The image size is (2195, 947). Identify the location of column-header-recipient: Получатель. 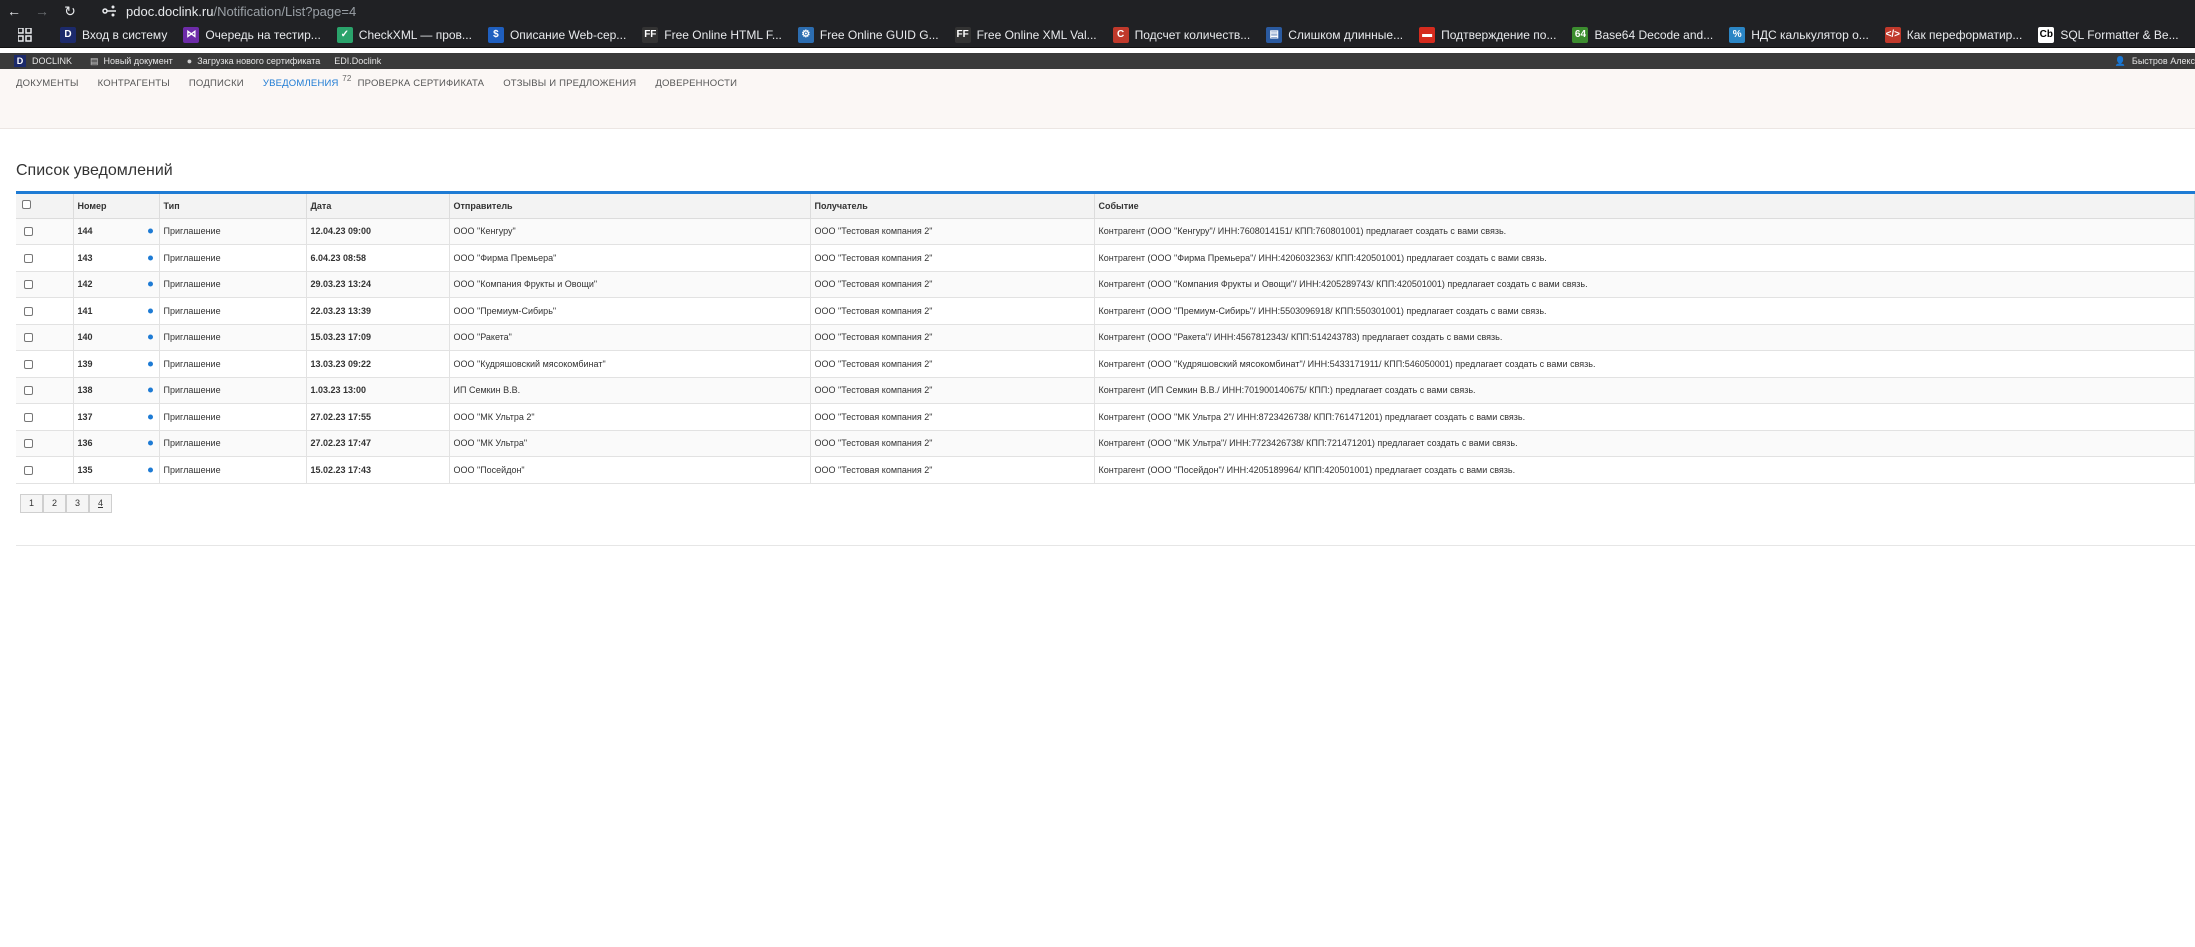
(952, 206).